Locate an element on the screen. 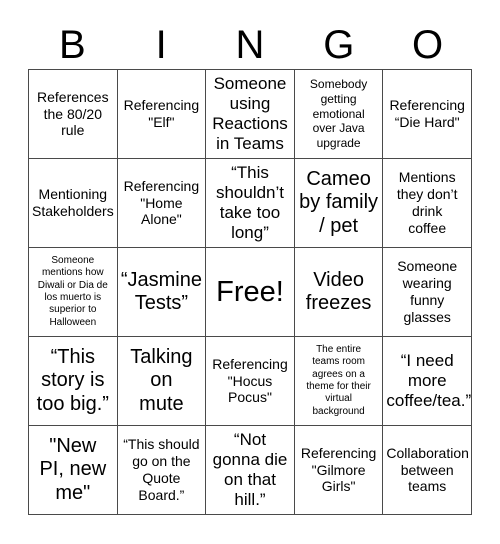 Image resolution: width=500 pixels, height=544 pixels. bingo-cell-i5: “This should go on the Quote Board.” is located at coordinates (162, 470).